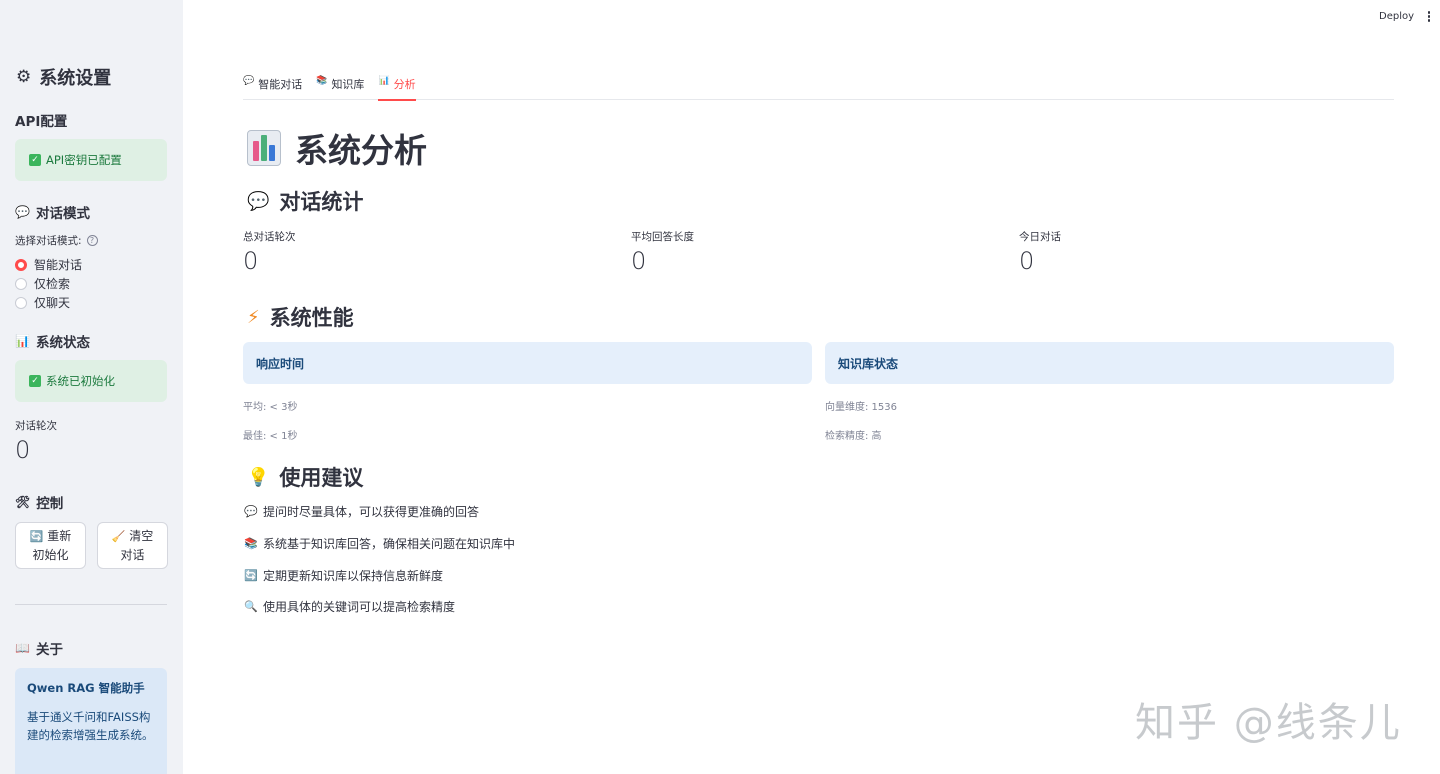 This screenshot has height=774, width=1440. What do you see at coordinates (340, 86) in the screenshot?
I see `tab-knowledge-base: 📚 知识库` at bounding box center [340, 86].